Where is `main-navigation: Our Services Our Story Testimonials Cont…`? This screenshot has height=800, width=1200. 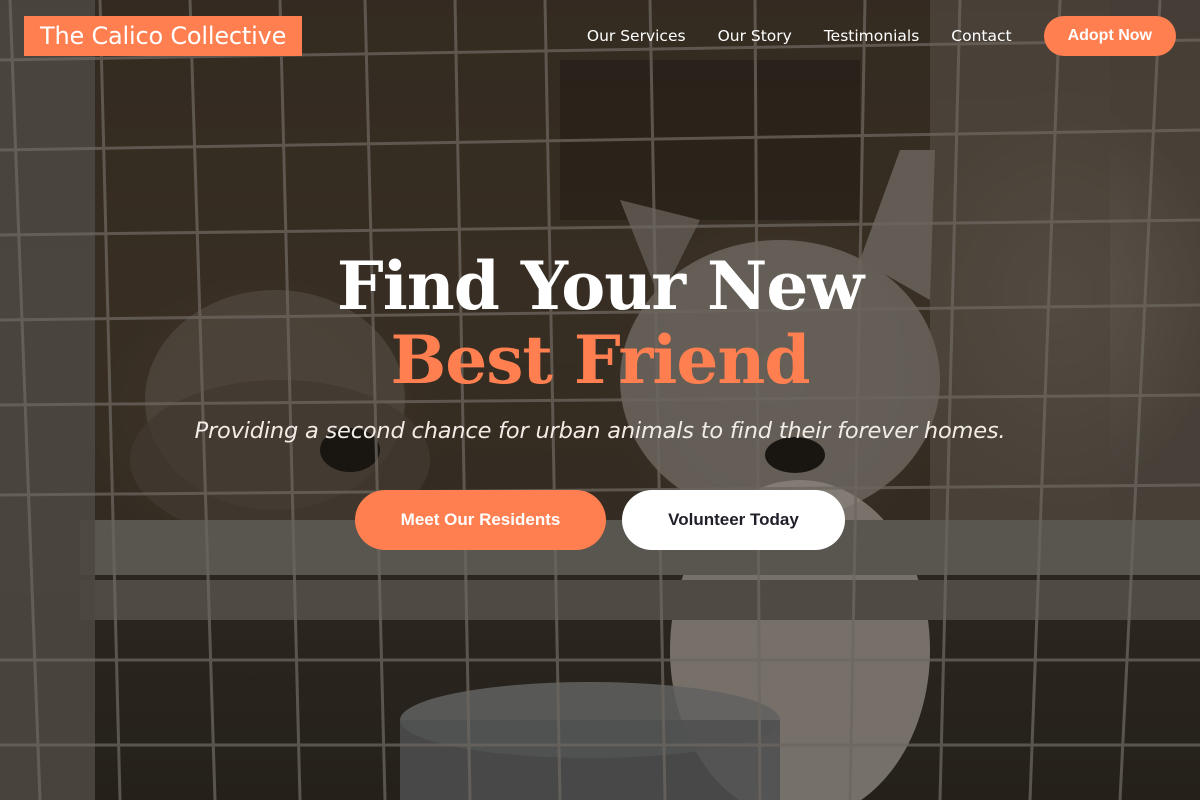
main-navigation: Our Services Our Story Testimonials Cont… is located at coordinates (881, 36).